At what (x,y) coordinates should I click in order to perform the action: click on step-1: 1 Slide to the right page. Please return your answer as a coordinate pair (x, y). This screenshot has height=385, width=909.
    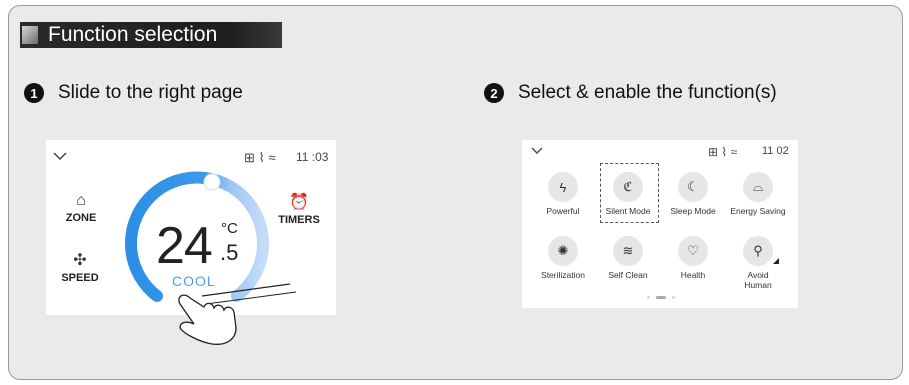
    Looking at the image, I should click on (133, 93).